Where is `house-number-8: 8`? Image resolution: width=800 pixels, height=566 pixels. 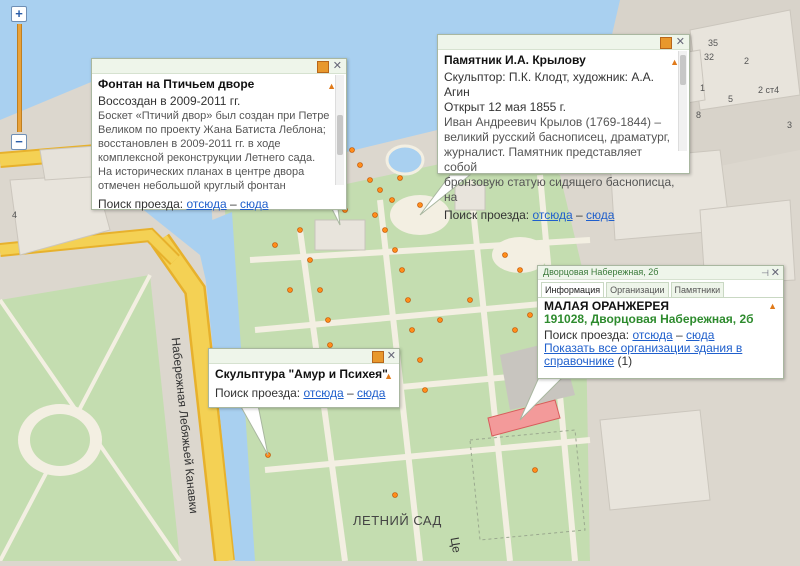 house-number-8: 8 is located at coordinates (699, 115).